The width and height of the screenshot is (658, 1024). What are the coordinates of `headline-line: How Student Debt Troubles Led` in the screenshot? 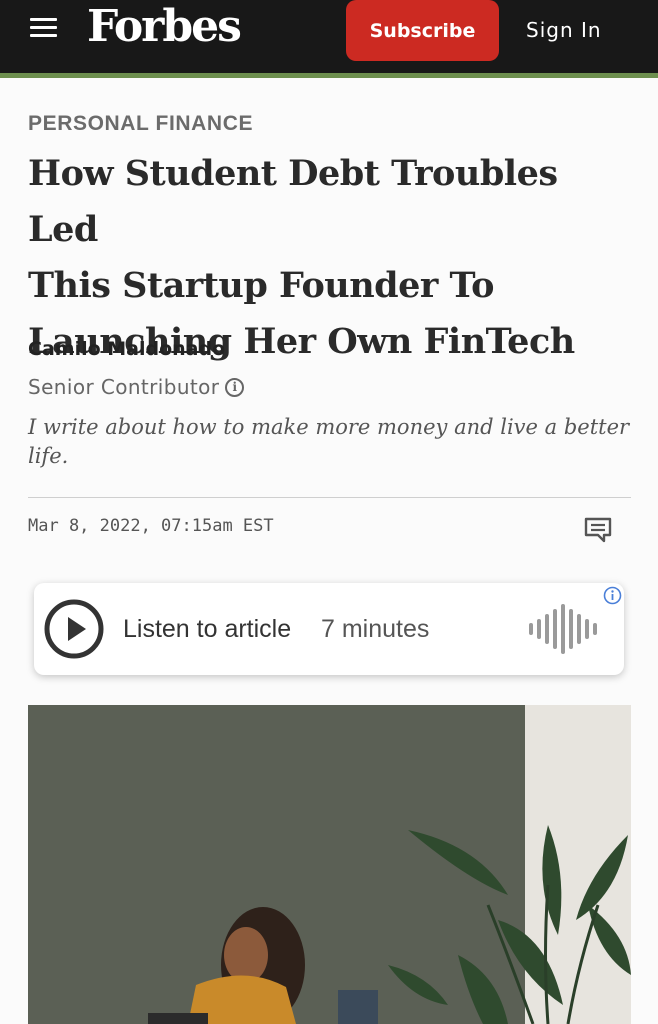 It's located at (293, 201).